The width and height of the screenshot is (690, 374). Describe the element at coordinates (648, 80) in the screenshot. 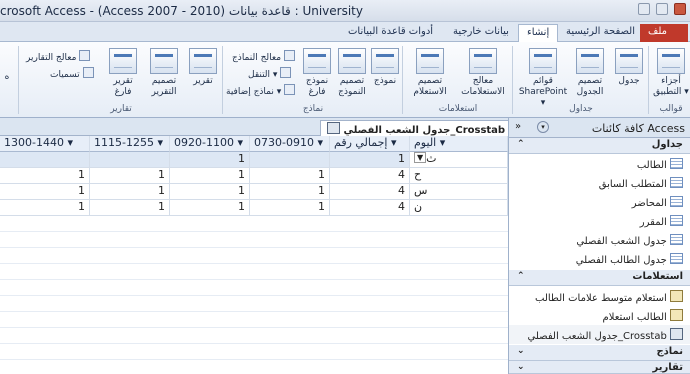

I see `group-separator` at that location.